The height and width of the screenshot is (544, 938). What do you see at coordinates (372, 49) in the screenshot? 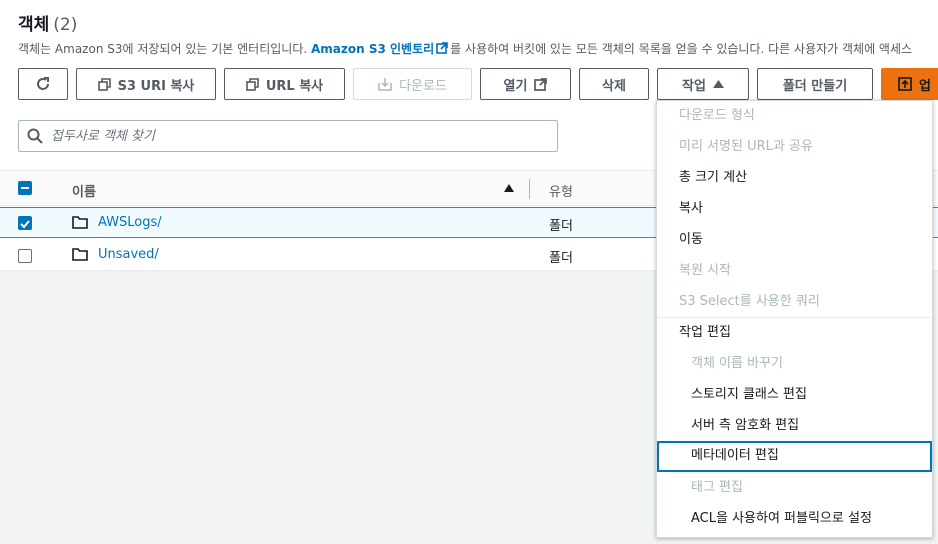
I see `inventory-link: Amazon S3 인벤토리` at bounding box center [372, 49].